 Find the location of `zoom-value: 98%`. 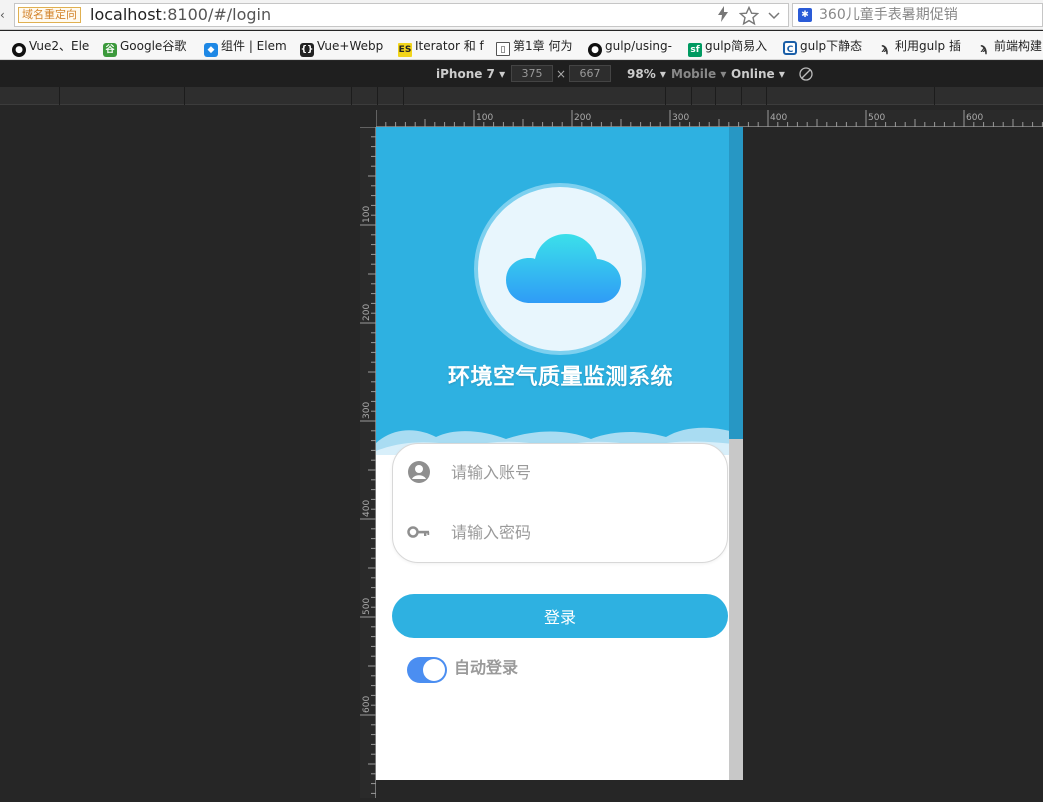

zoom-value: 98% is located at coordinates (641, 74).